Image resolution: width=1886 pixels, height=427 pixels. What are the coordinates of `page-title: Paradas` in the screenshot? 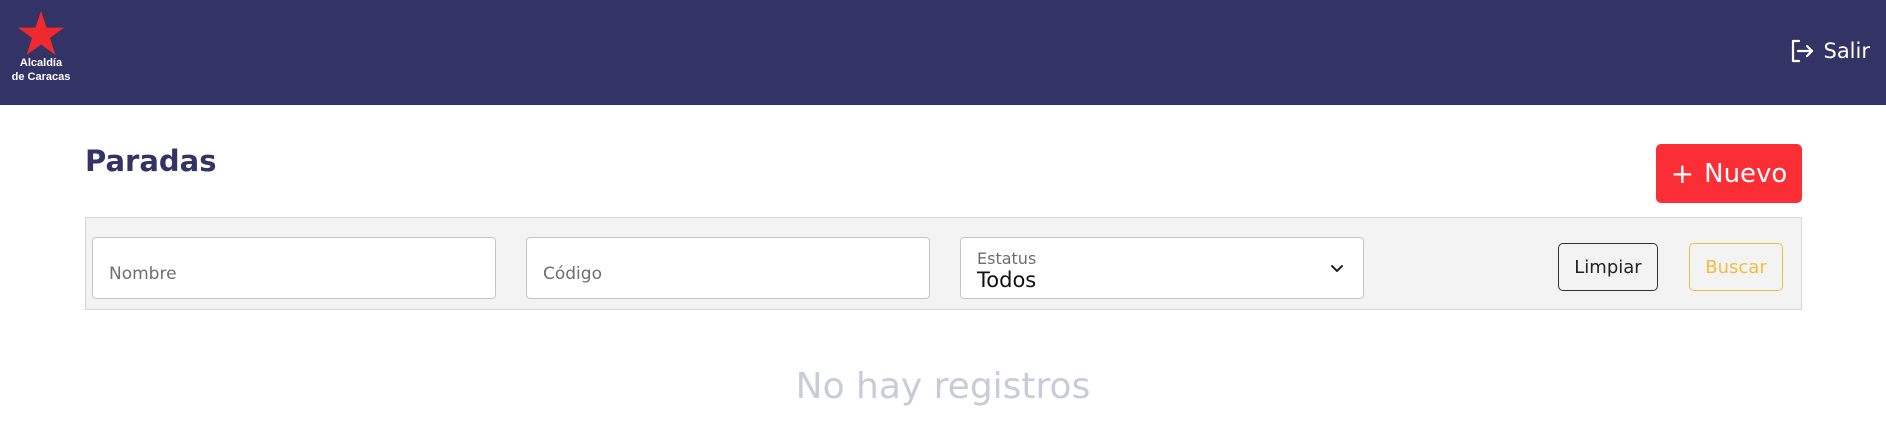 It's located at (151, 161).